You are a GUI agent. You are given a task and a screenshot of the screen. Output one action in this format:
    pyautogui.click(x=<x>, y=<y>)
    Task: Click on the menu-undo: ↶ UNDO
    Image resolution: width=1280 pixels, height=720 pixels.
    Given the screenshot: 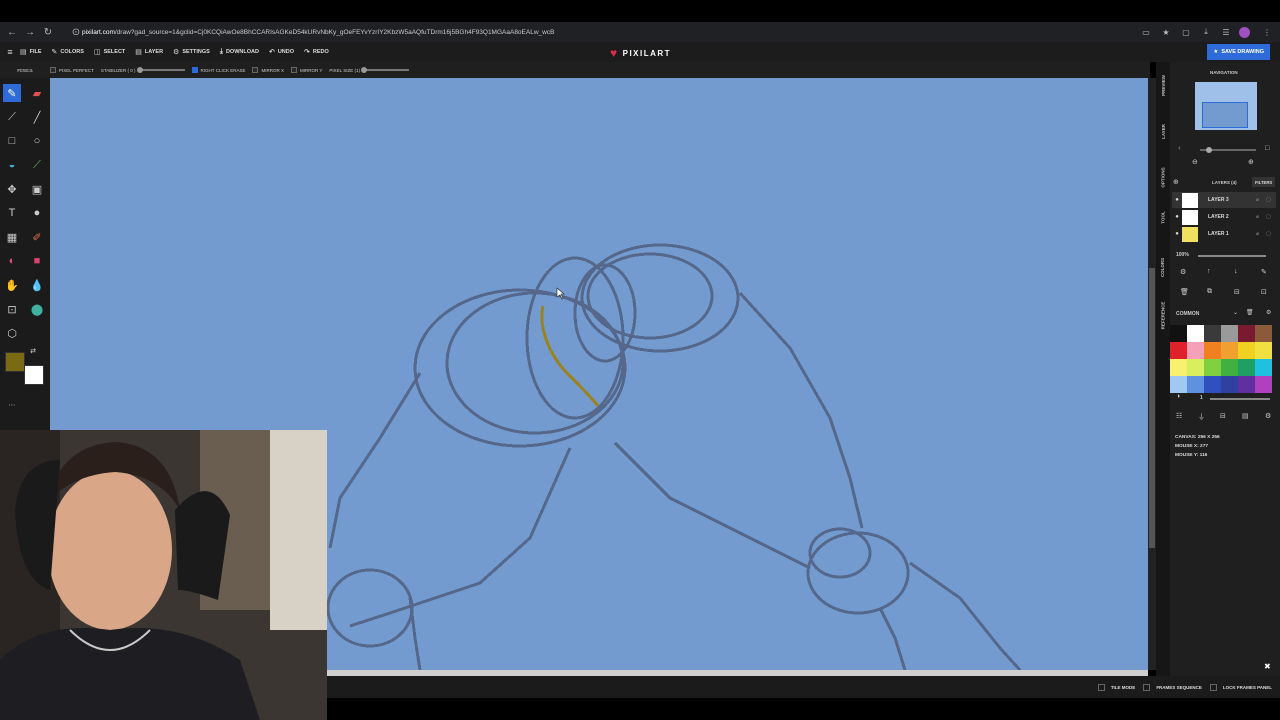 What is the action you would take?
    pyautogui.click(x=281, y=52)
    